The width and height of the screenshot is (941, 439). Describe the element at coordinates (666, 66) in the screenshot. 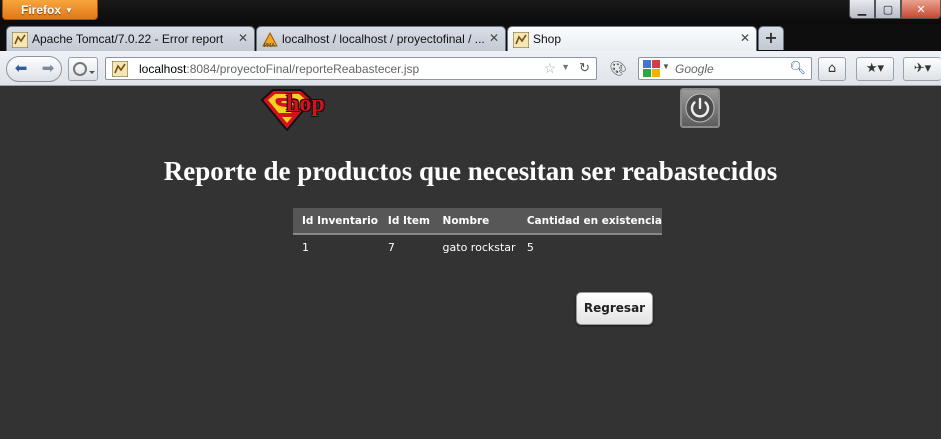

I see `engine-dropdown-icon: ▼` at that location.